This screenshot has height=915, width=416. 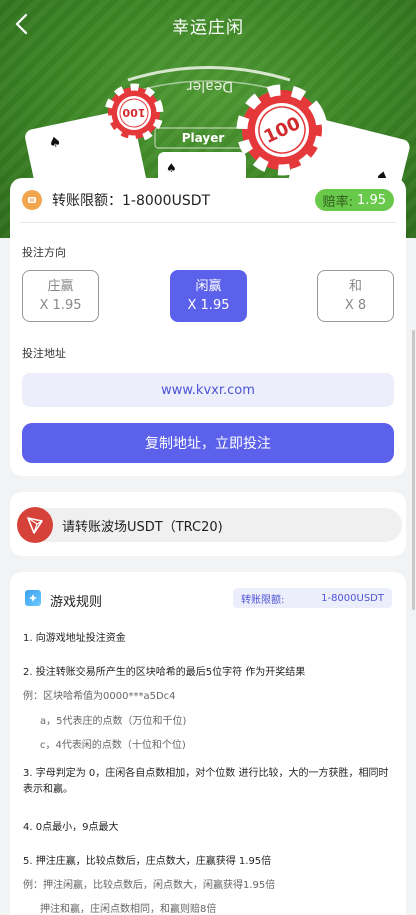 What do you see at coordinates (74, 638) in the screenshot?
I see `rule-line: 1. 向游戏地址投注资金` at bounding box center [74, 638].